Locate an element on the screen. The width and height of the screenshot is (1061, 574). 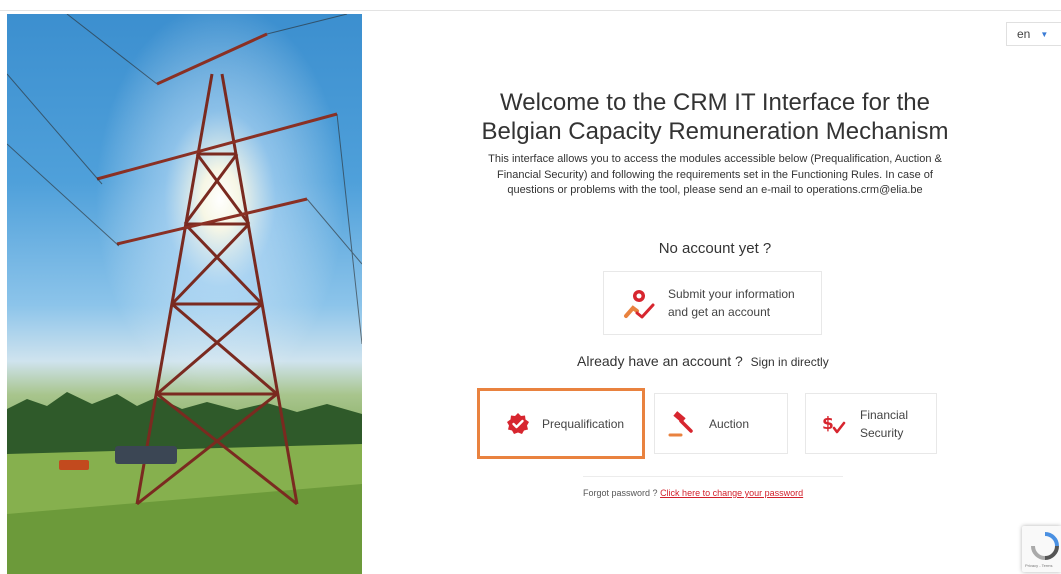
financial-line-1: Financial is located at coordinates (884, 414).